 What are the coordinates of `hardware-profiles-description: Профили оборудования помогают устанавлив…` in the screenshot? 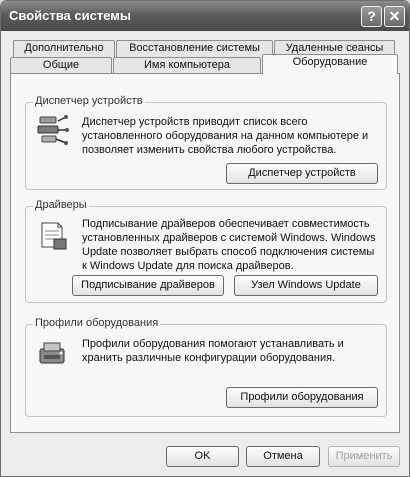 It's located at (213, 351).